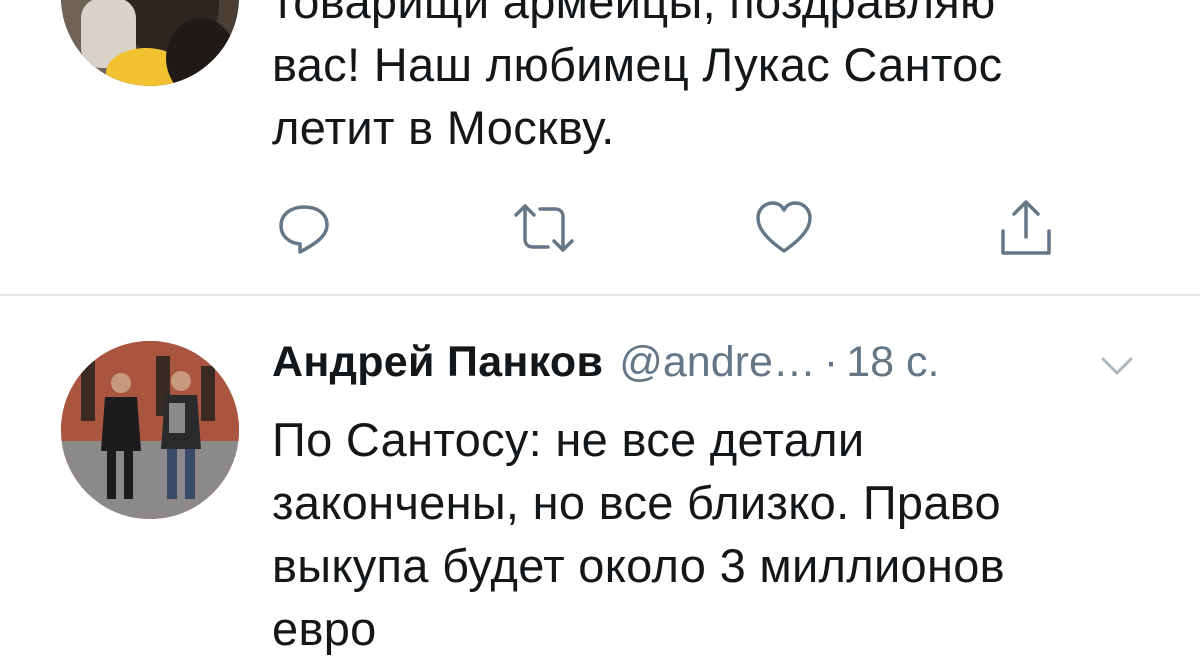  I want to click on retweet-icon, so click(544, 228).